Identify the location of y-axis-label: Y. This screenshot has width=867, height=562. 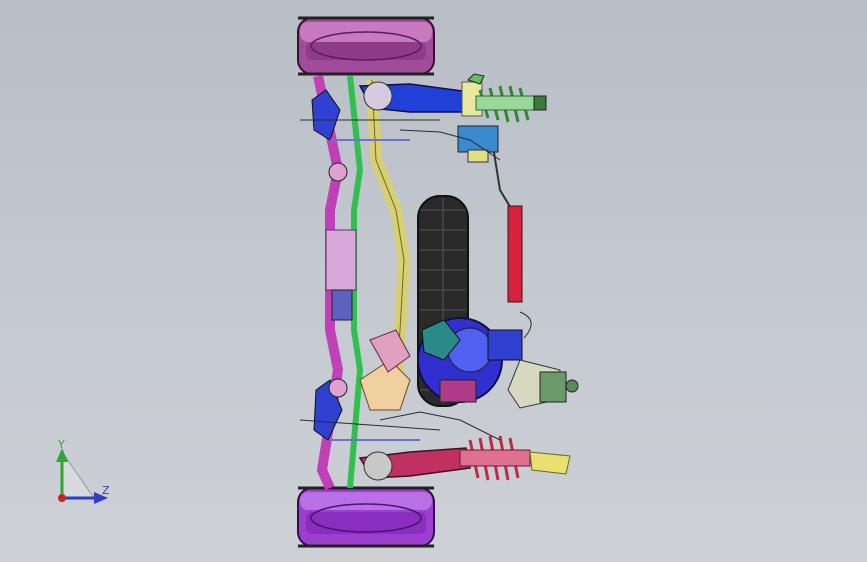
(61, 444).